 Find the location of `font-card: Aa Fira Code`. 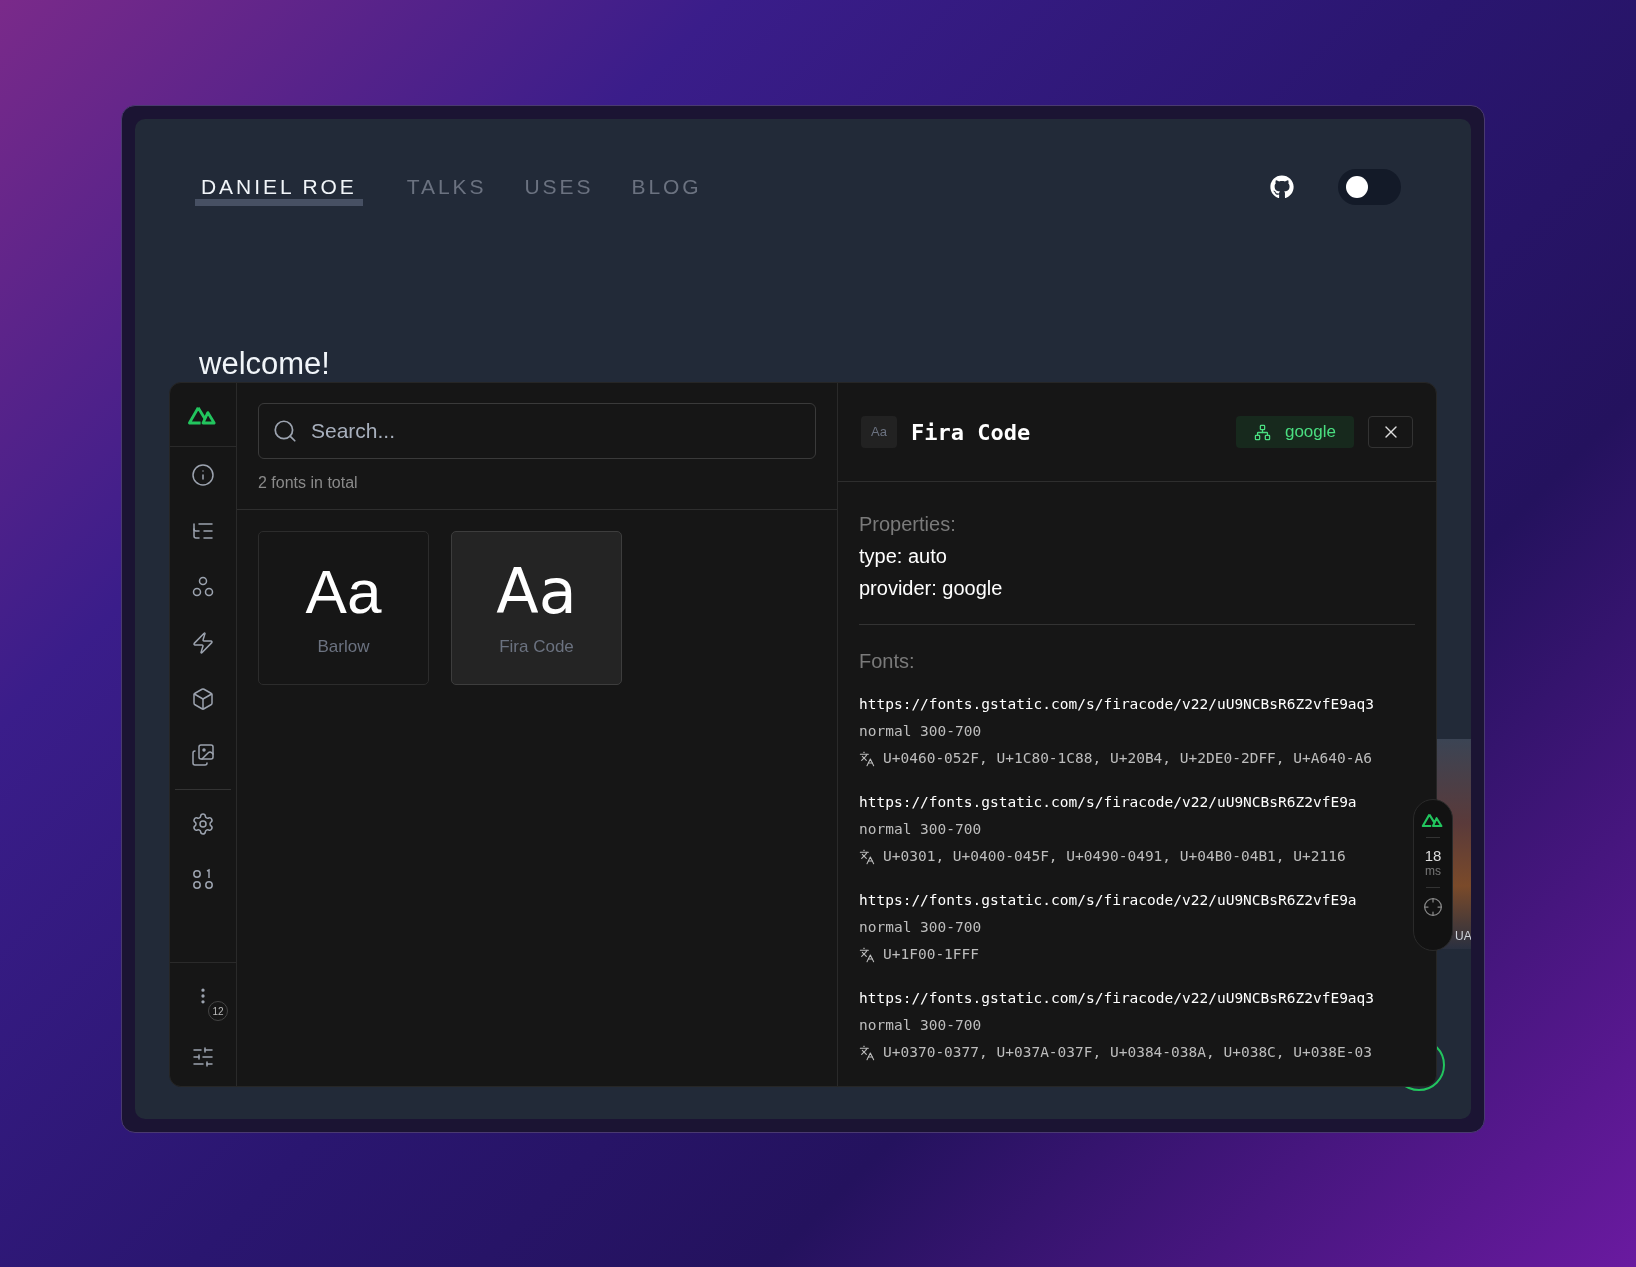

font-card: Aa Fira Code is located at coordinates (536, 608).